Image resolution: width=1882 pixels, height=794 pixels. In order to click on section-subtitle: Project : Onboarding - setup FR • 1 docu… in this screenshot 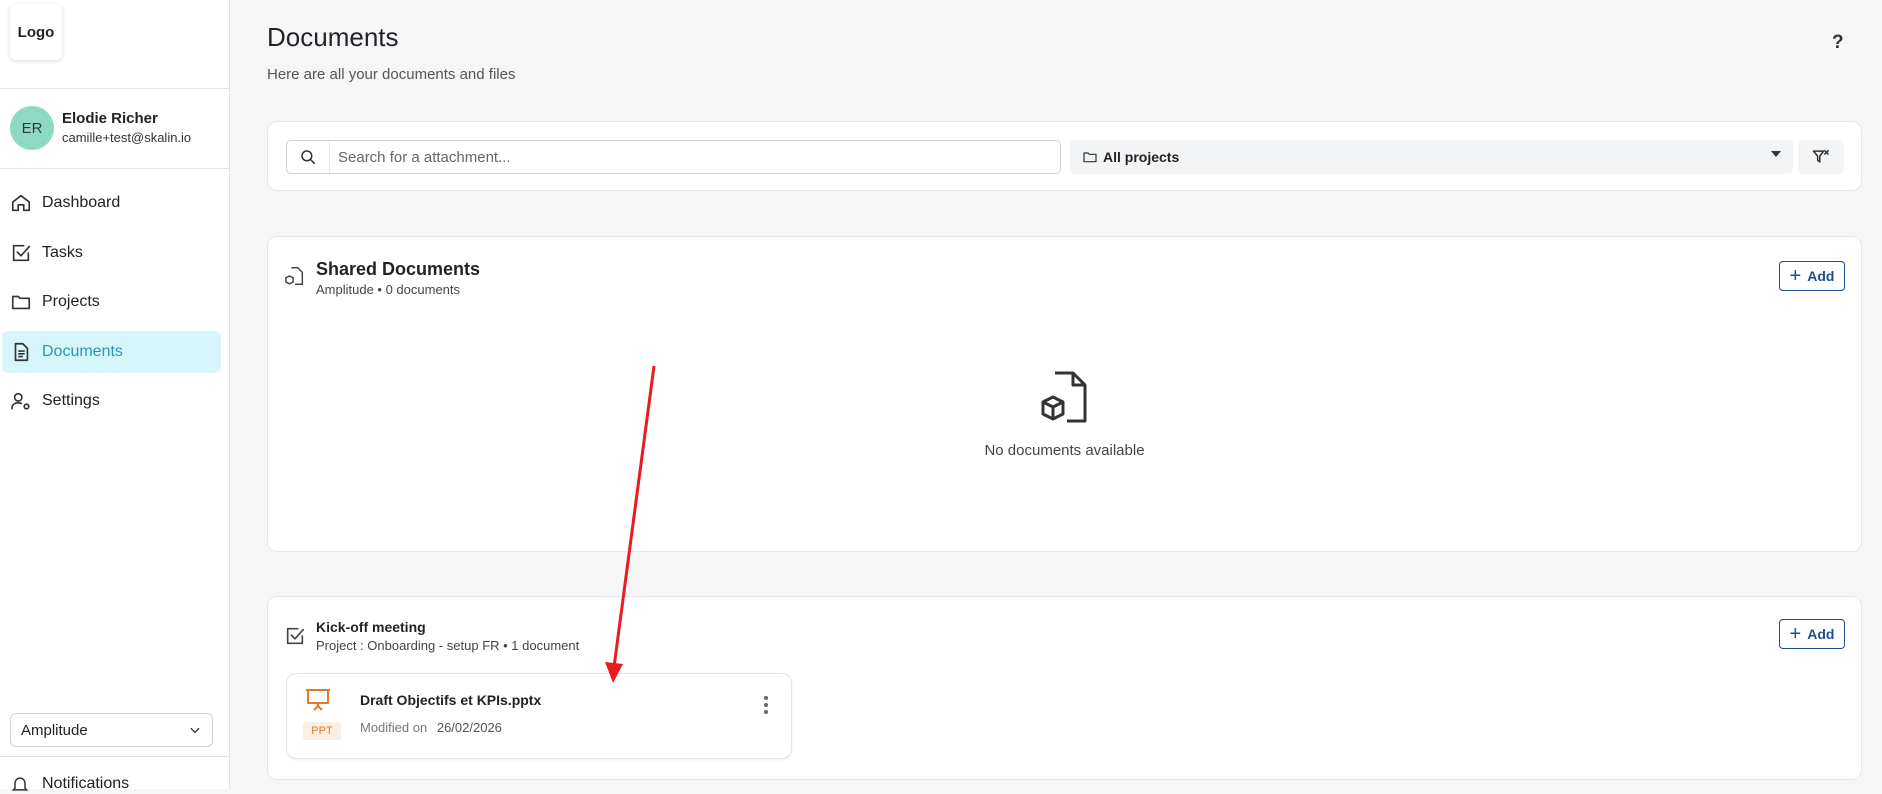, I will do `click(448, 645)`.